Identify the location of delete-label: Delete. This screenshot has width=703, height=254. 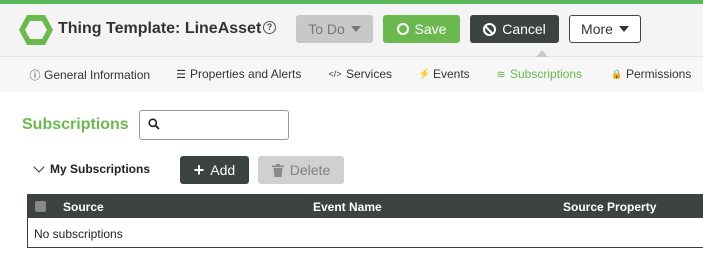
(310, 170).